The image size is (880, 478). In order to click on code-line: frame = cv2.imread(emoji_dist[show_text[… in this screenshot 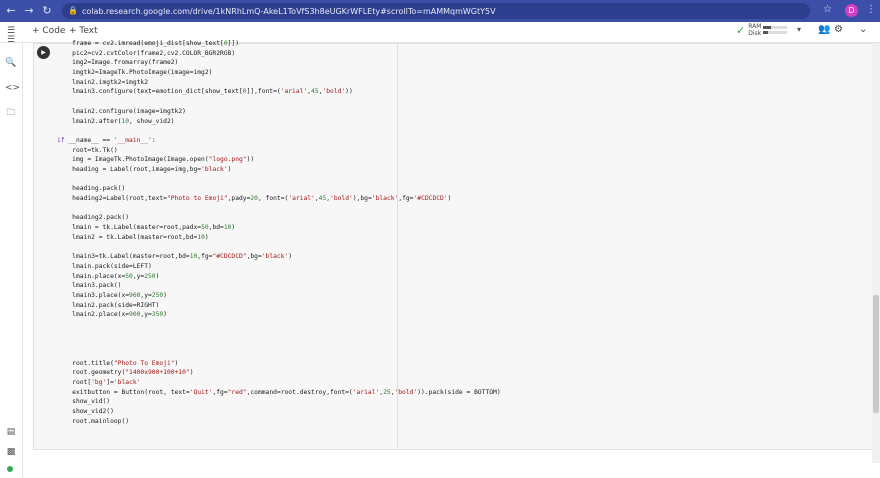, I will do `click(457, 44)`.